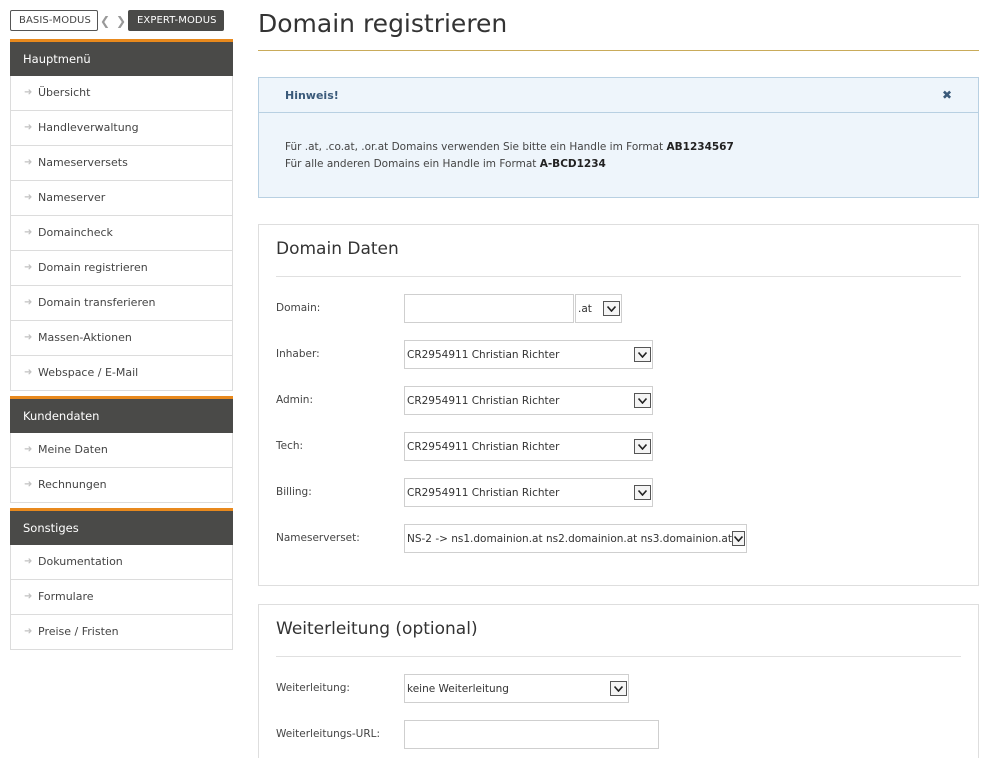  I want to click on sidebar-item-bulk-actions: ➜ Massen-Aktionen, so click(121, 338).